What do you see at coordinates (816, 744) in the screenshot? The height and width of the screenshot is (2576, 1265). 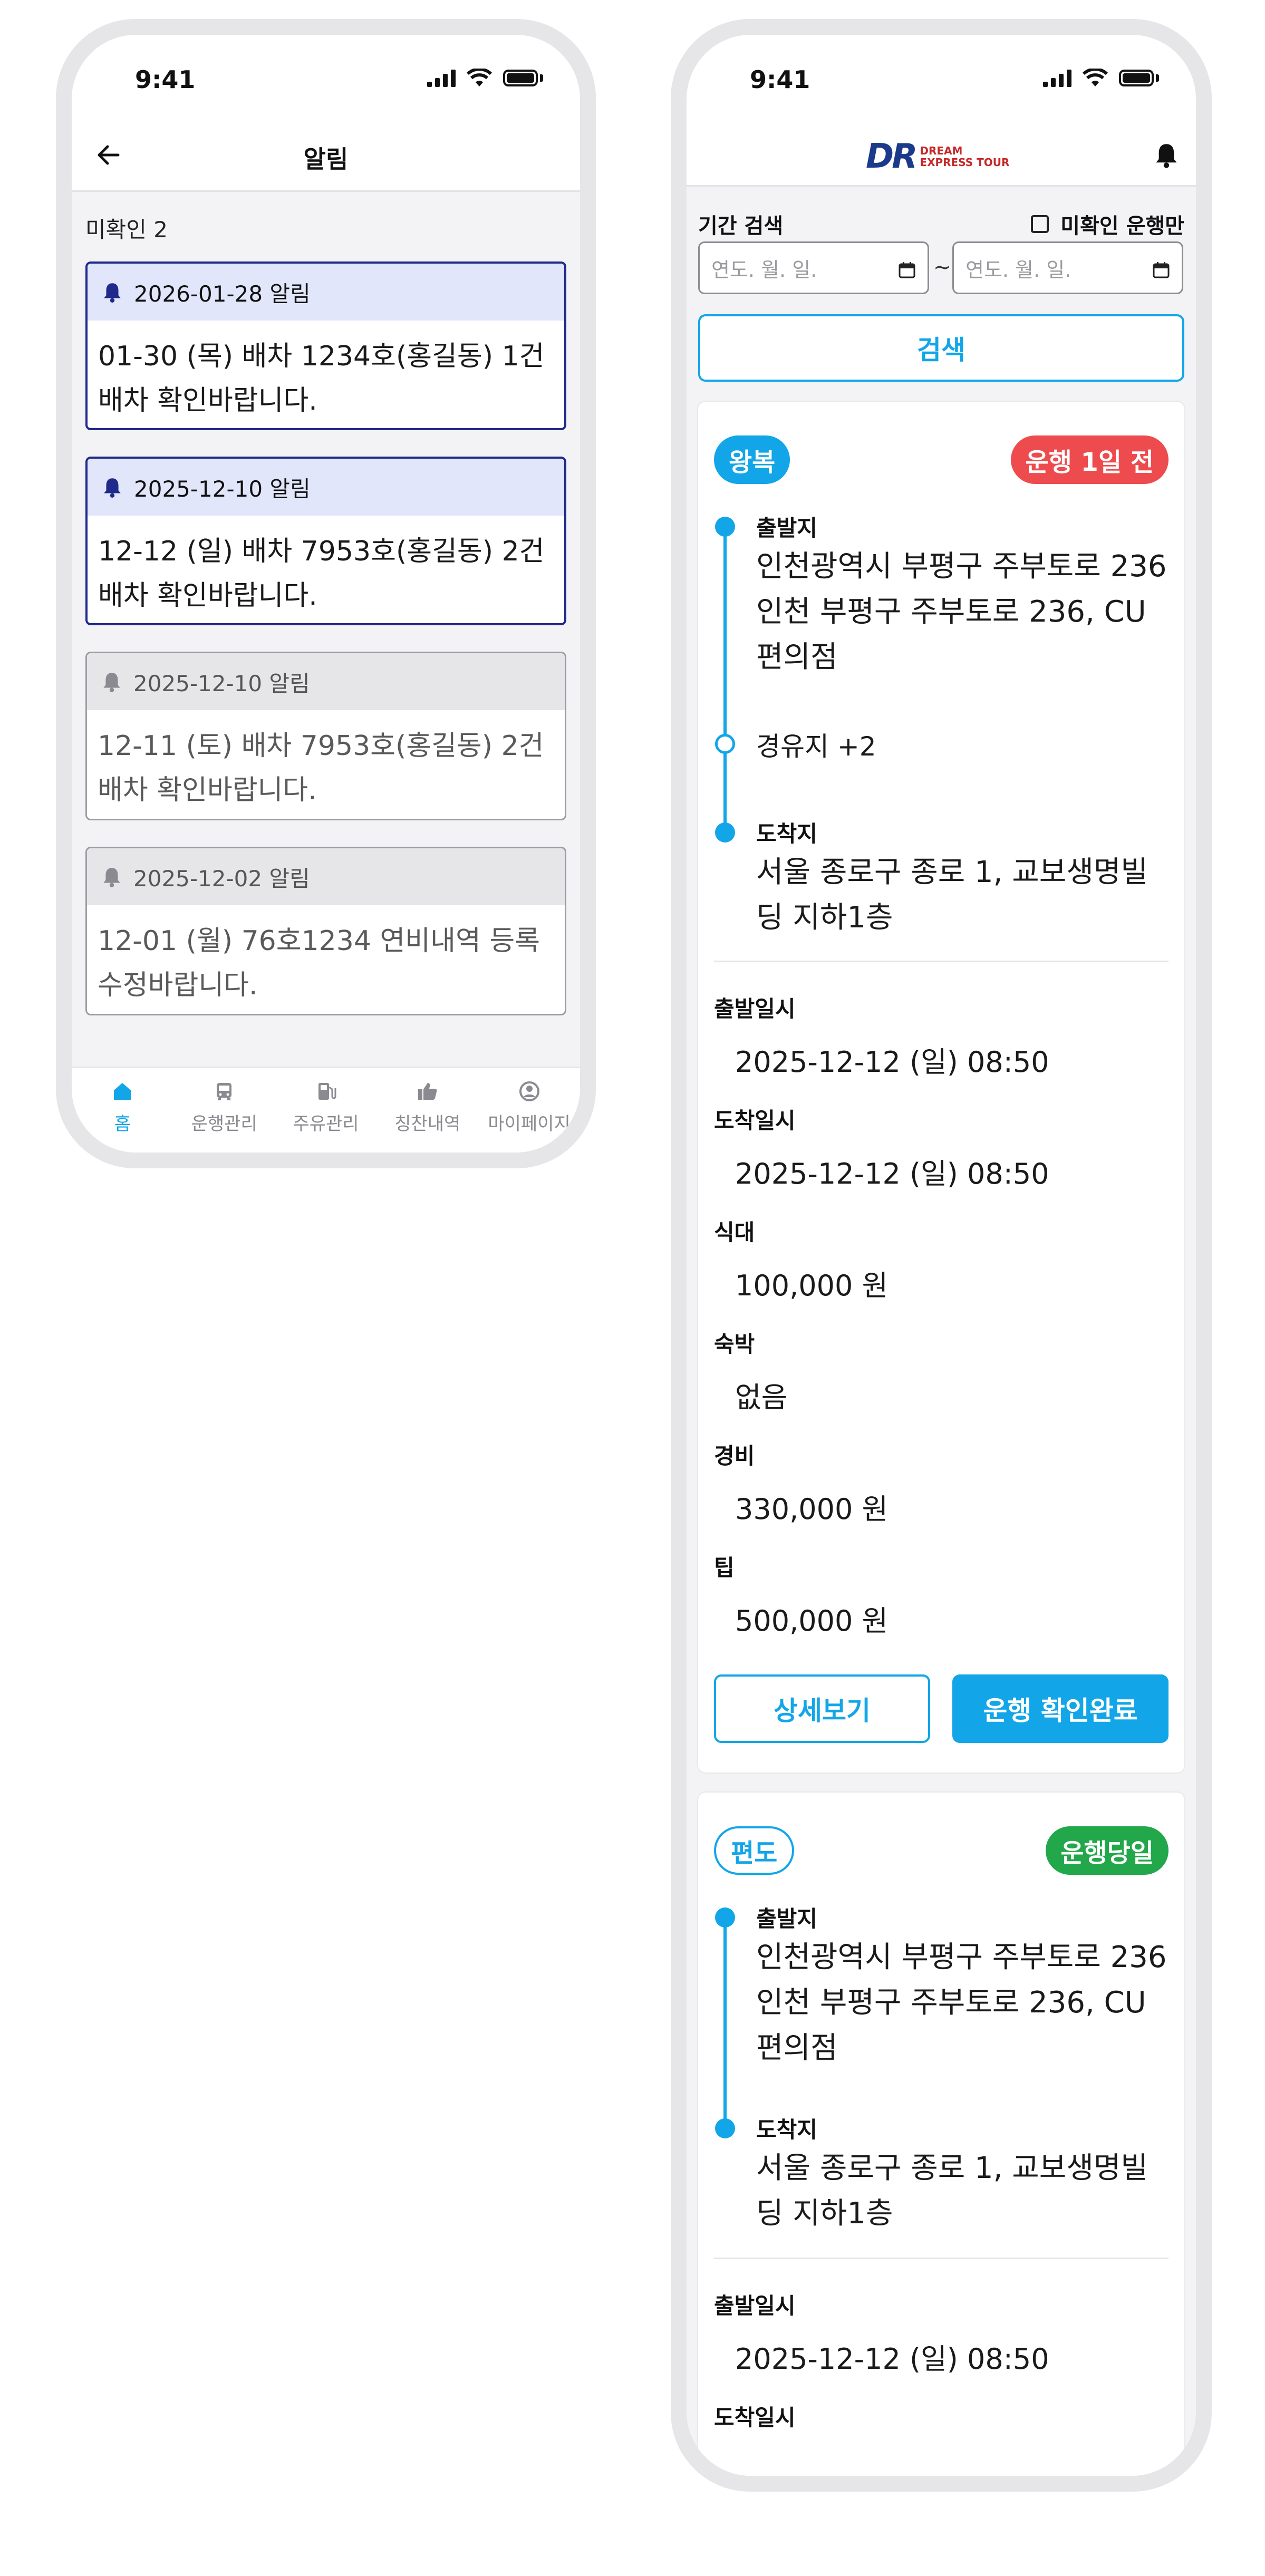 I see `waypoint-count: 경유지 +2` at bounding box center [816, 744].